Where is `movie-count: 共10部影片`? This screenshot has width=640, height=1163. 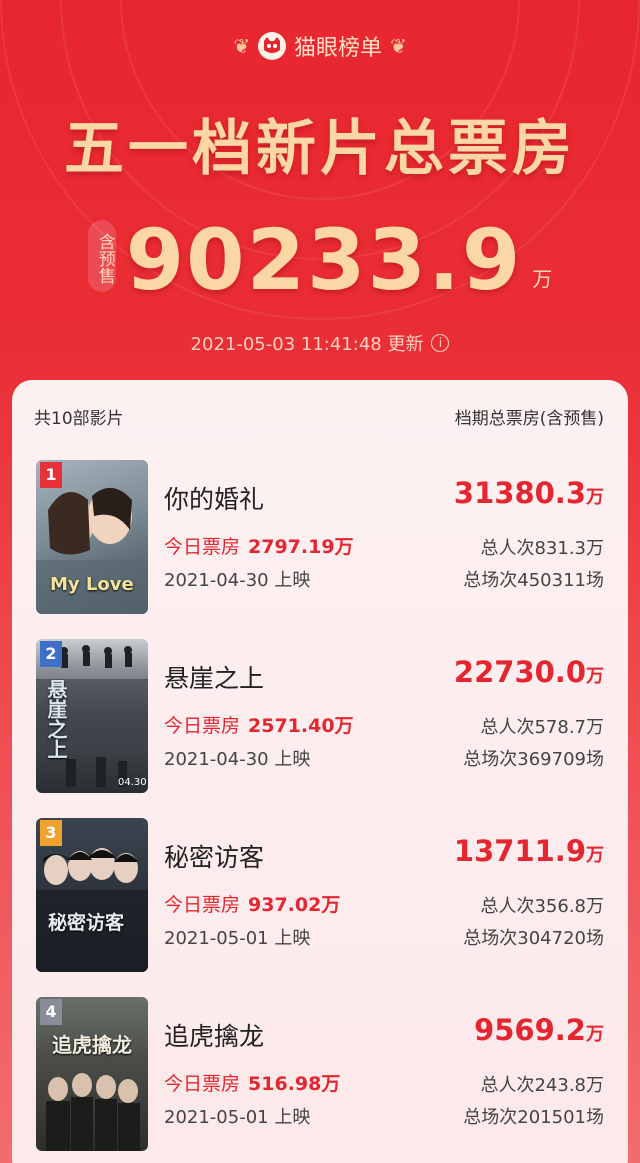
movie-count: 共10部影片 is located at coordinates (79, 419).